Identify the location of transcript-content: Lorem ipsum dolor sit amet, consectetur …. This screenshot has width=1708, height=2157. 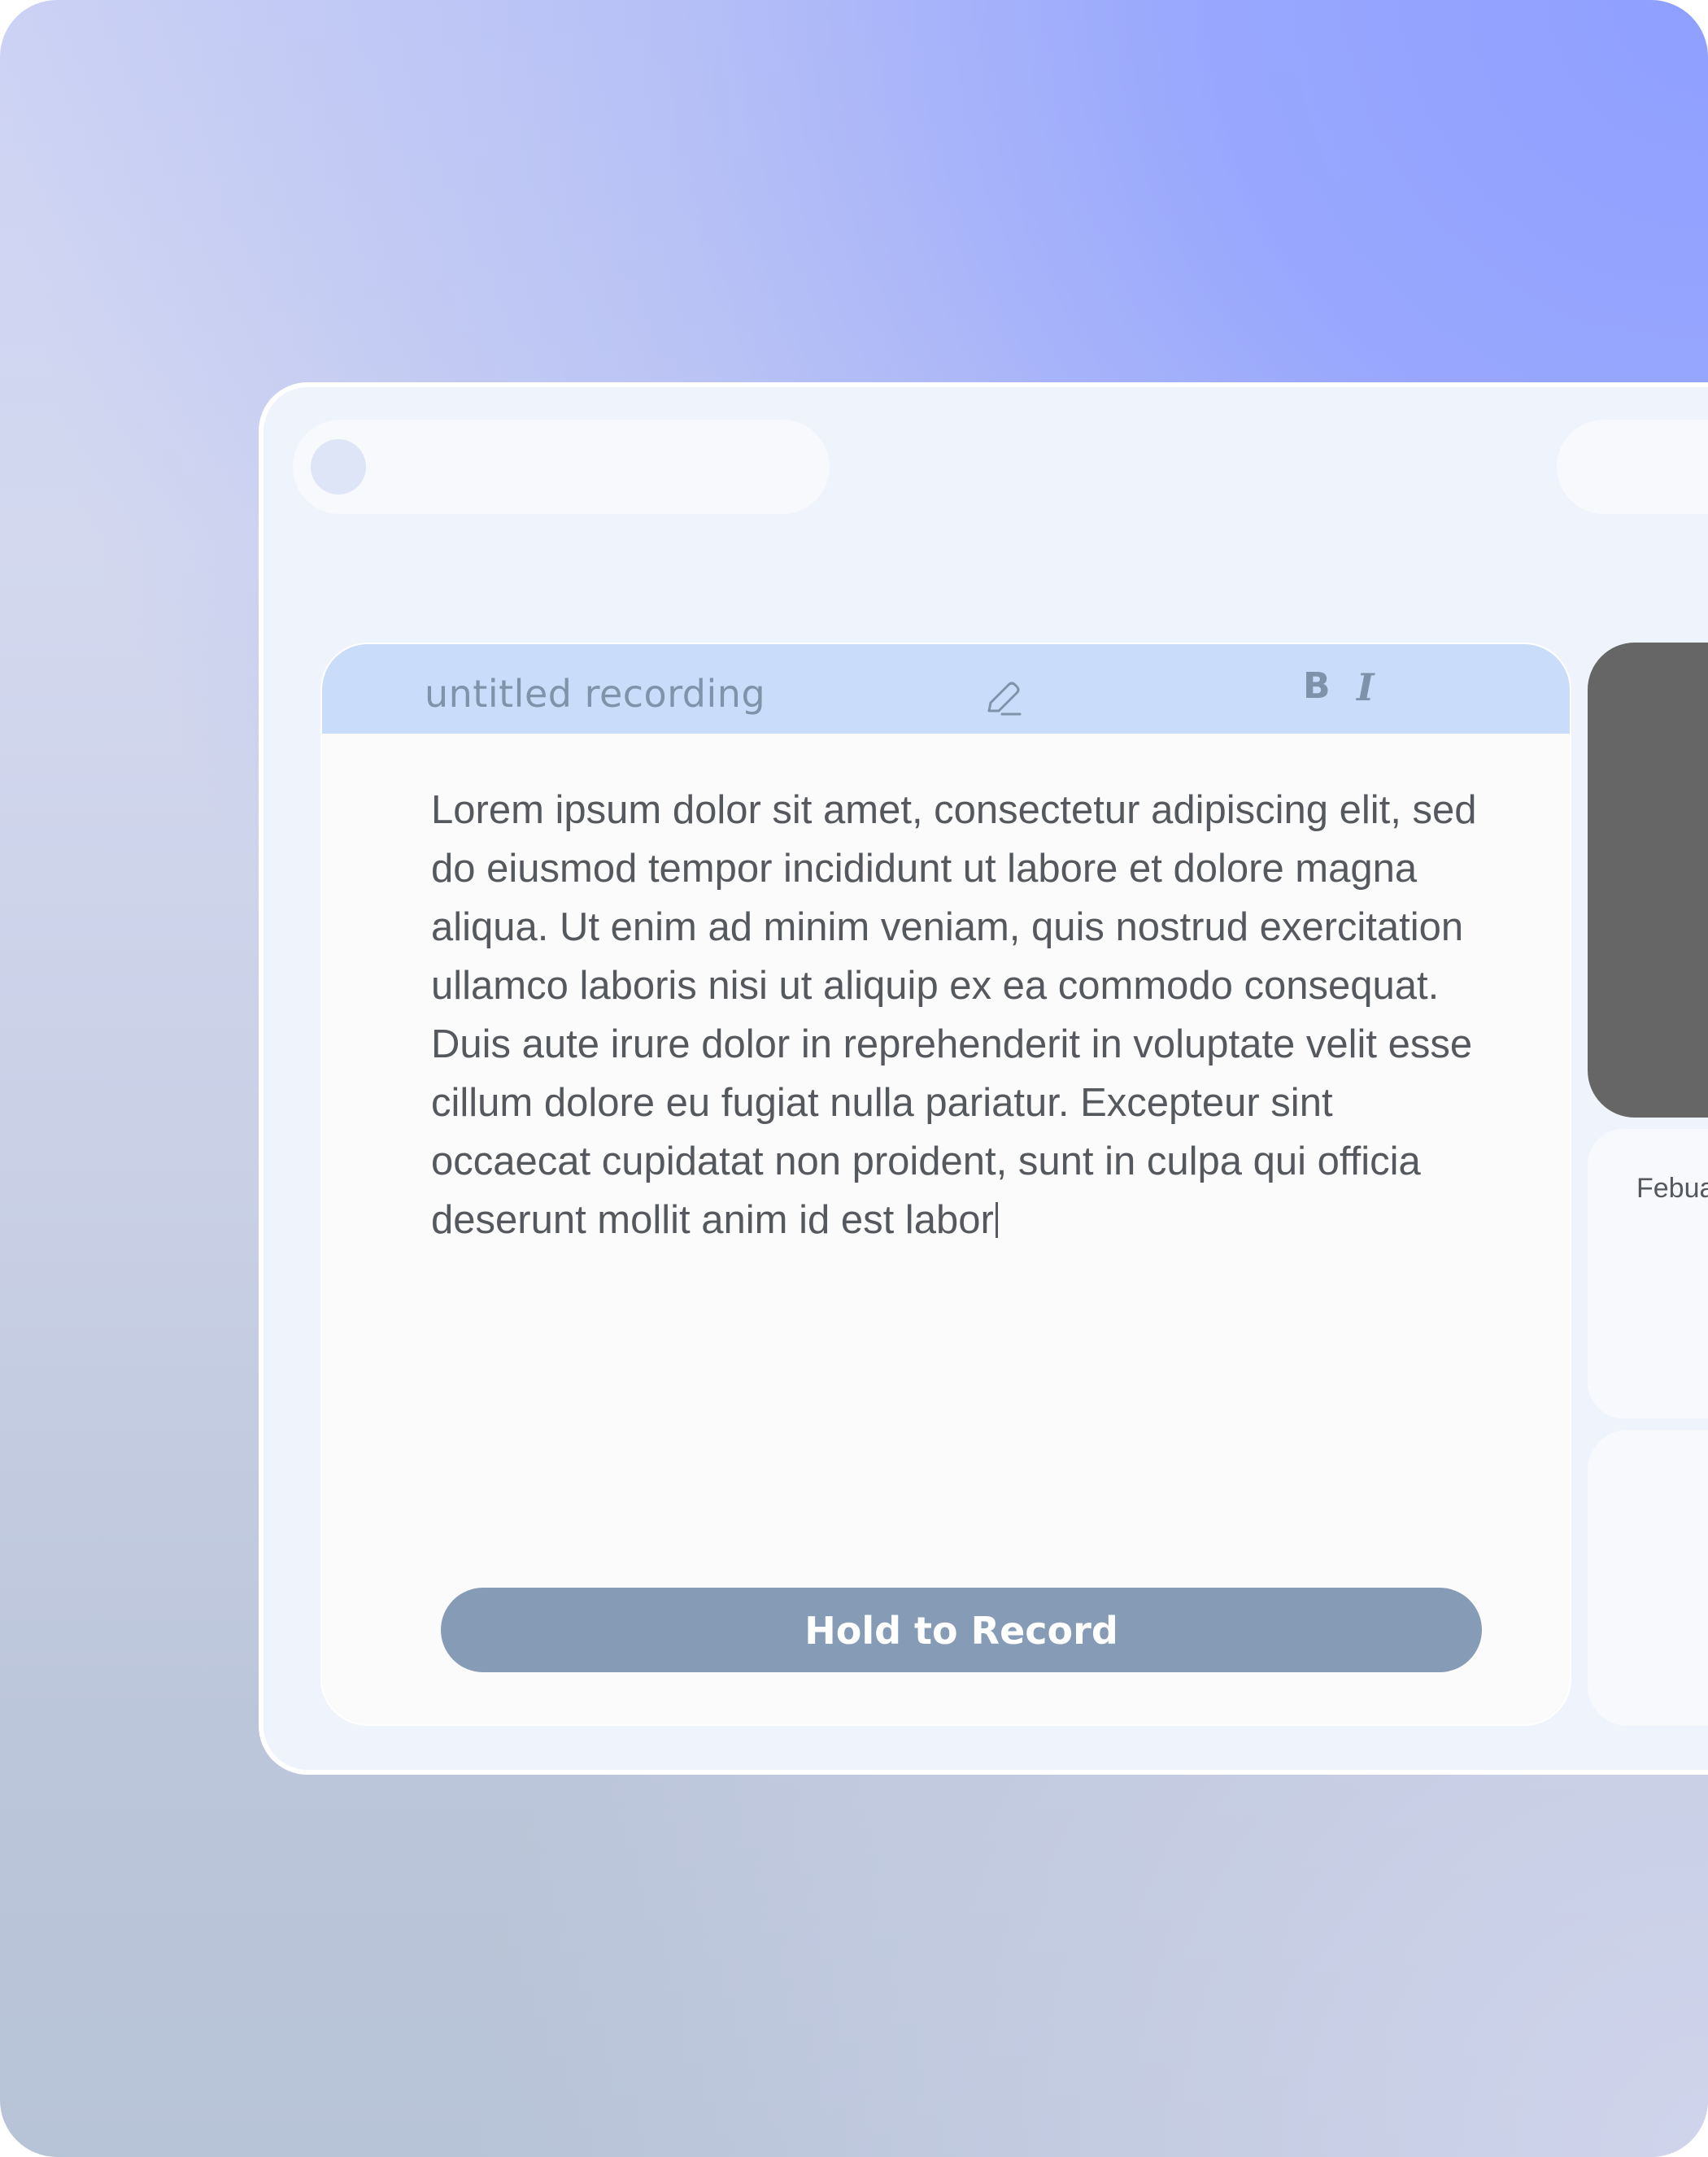
(954, 1015).